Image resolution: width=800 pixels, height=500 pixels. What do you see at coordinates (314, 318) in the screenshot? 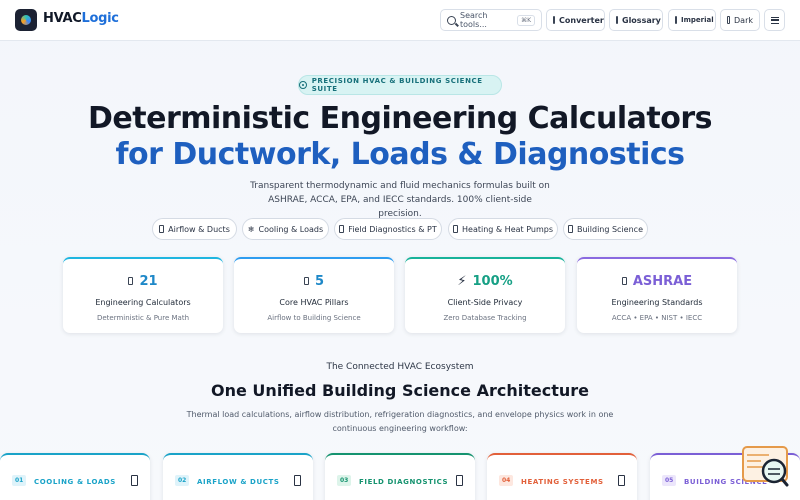
I see `stat-note: Airflow to Building Science` at bounding box center [314, 318].